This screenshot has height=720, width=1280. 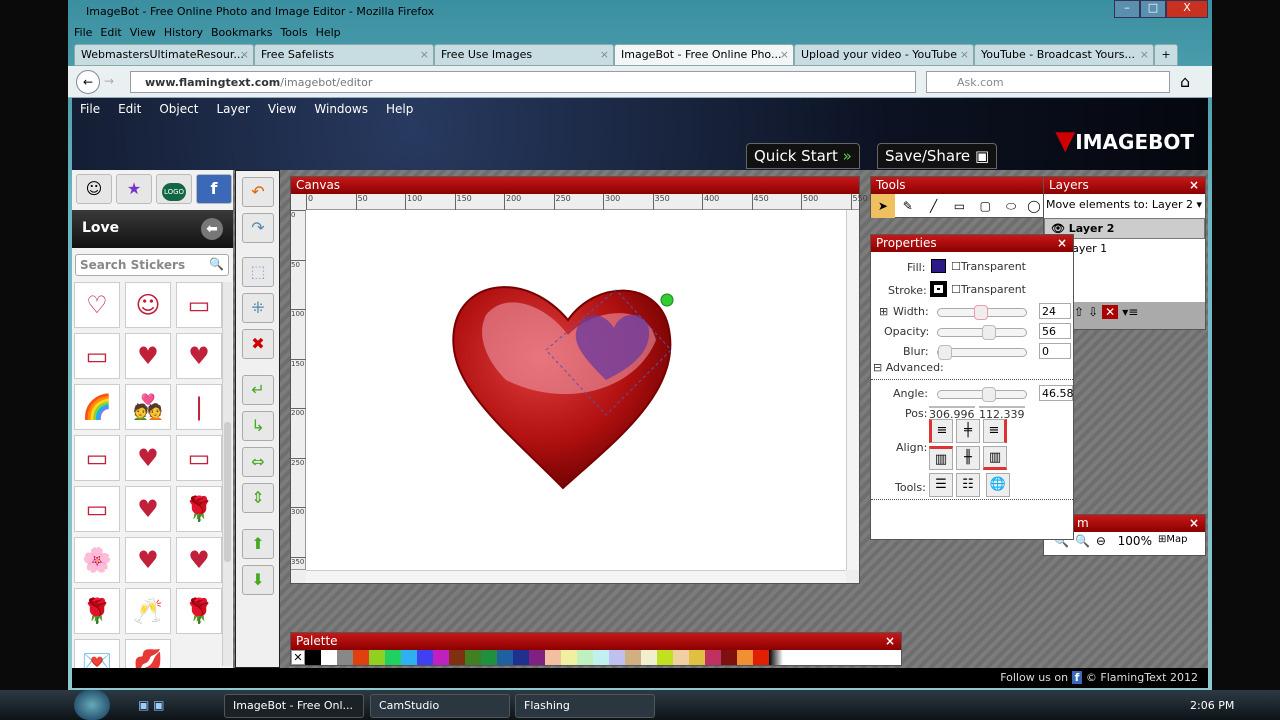 I want to click on blur-input: 0, so click(x=1055, y=351).